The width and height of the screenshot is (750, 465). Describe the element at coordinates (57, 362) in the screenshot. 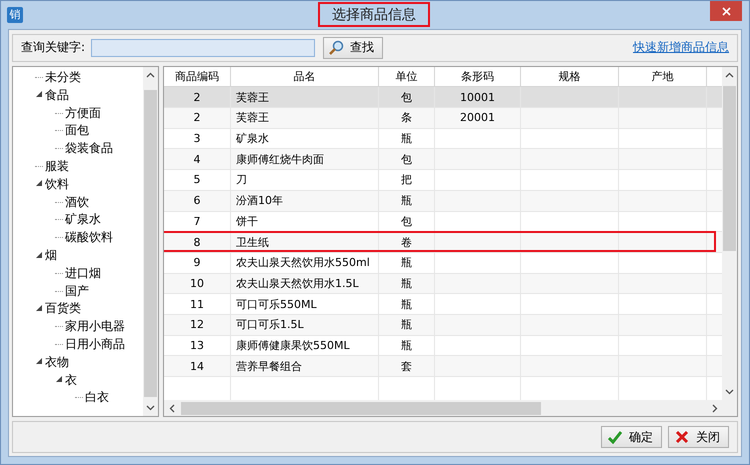

I see `tree-item: 衣物` at that location.